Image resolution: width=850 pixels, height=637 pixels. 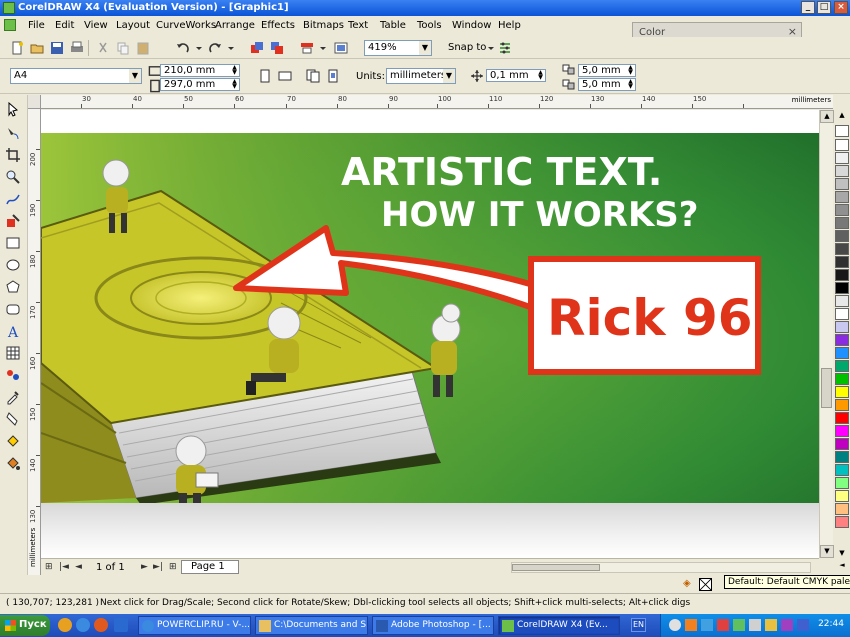 What do you see at coordinates (429, 25) in the screenshot?
I see `menu-tools: Tools` at bounding box center [429, 25].